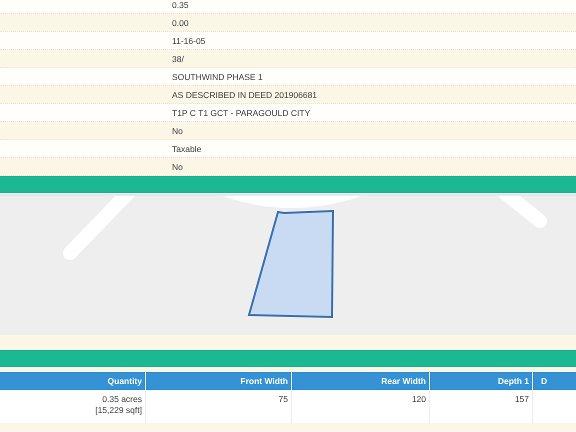  What do you see at coordinates (361, 381) in the screenshot?
I see `column-header: Rear Width` at bounding box center [361, 381].